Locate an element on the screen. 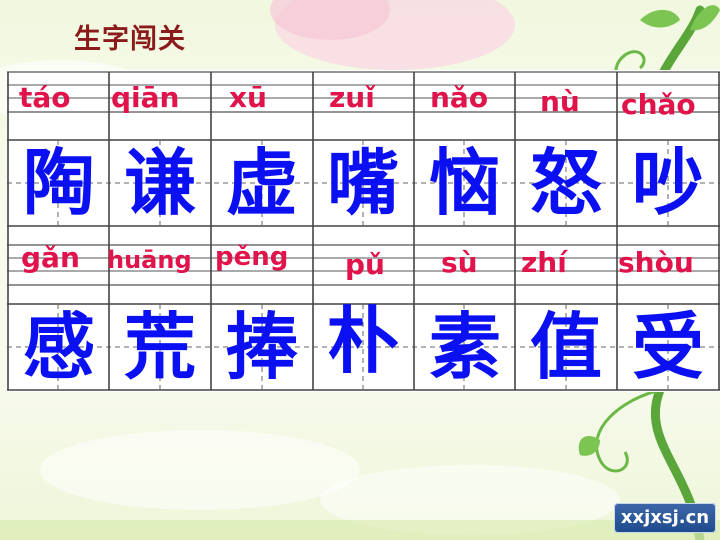  pinyin-peng: pěng is located at coordinates (252, 257).